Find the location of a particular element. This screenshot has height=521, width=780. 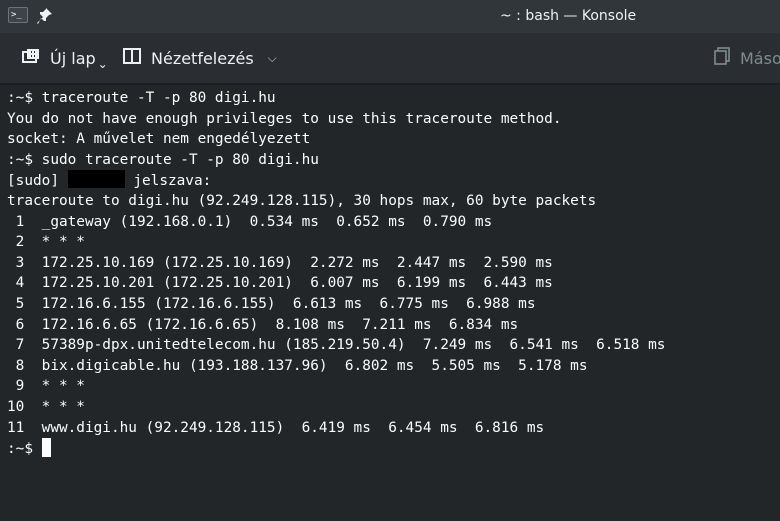

new-tab-button: Új lap ⌄ is located at coordinates (65, 58).